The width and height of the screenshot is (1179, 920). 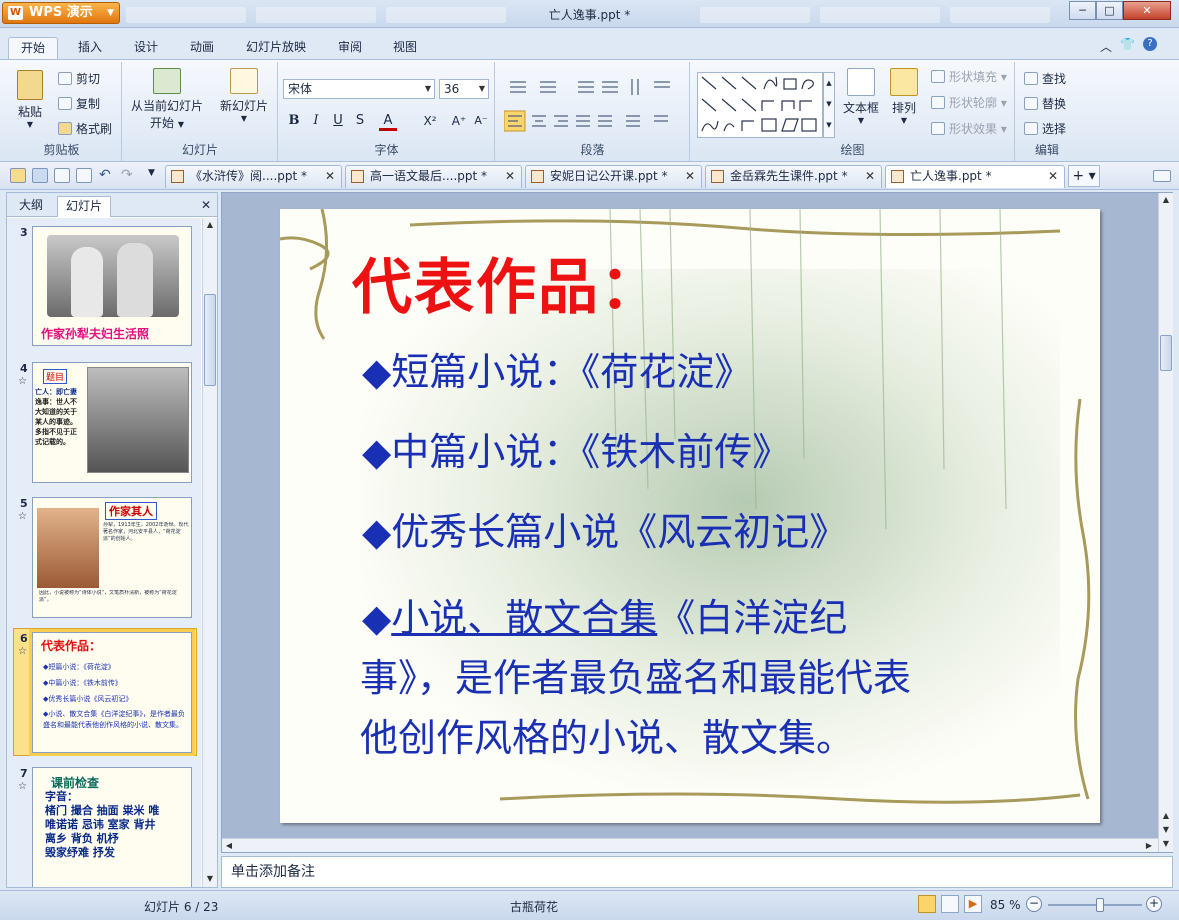 What do you see at coordinates (690, 845) in the screenshot?
I see `editor-horizontal-scrollbar: ◀ ▶` at bounding box center [690, 845].